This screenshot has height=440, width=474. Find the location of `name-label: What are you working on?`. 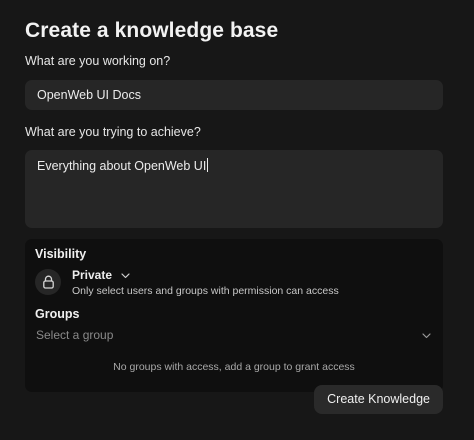

name-label: What are you working on? is located at coordinates (98, 61).